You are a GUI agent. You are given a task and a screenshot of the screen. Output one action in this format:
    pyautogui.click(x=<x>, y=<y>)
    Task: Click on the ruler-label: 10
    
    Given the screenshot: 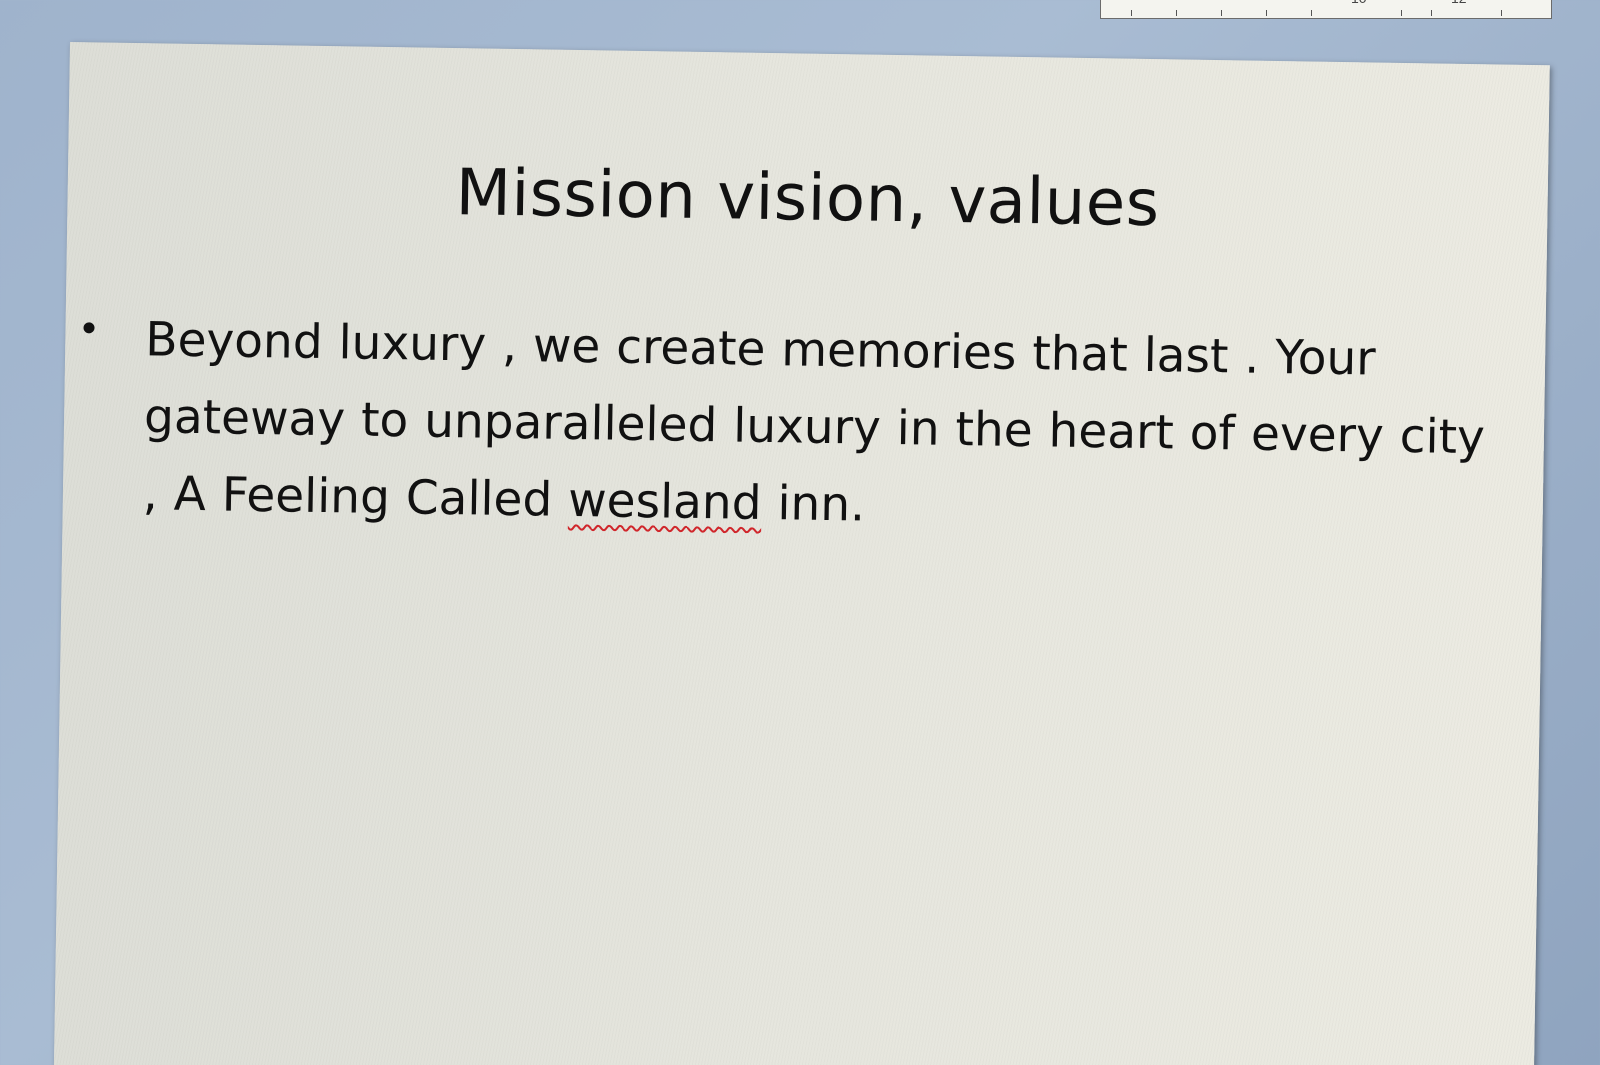 What is the action you would take?
    pyautogui.click(x=1359, y=3)
    